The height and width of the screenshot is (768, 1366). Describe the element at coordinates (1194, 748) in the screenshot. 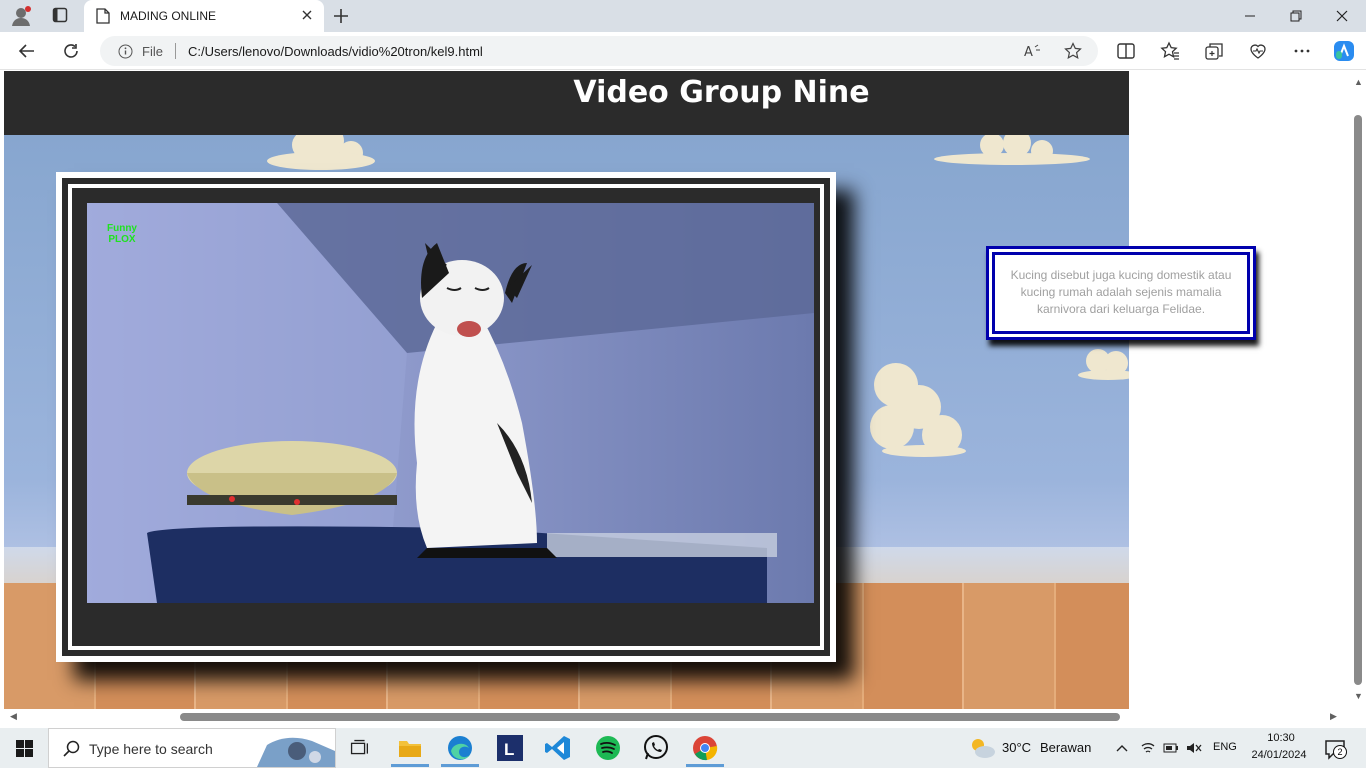

I see `volume-muted-icon` at that location.